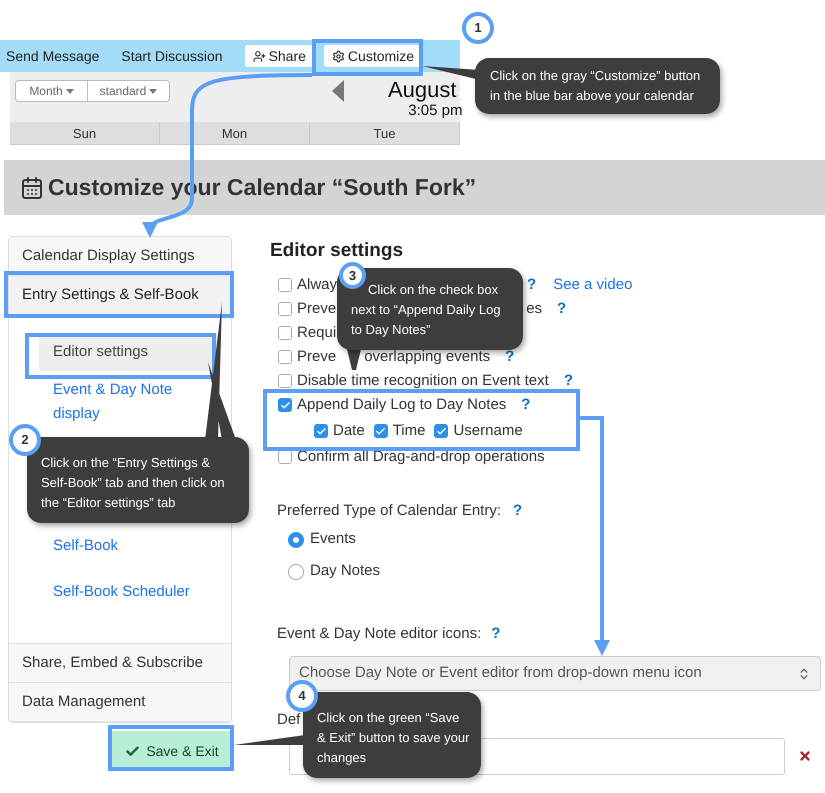  What do you see at coordinates (269, 740) in the screenshot?
I see `callout-pointer` at bounding box center [269, 740].